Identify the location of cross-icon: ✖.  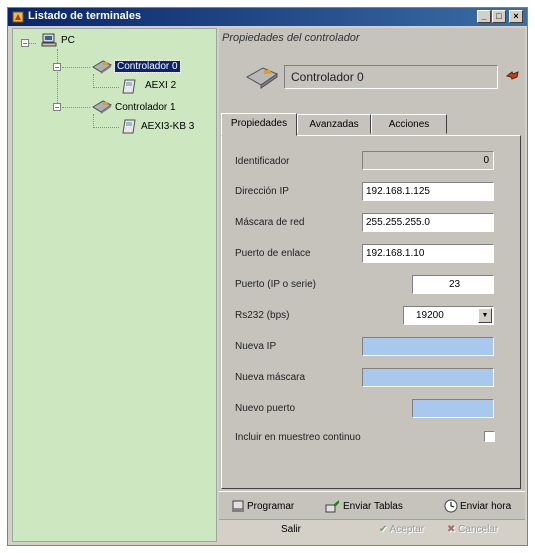
(451, 529).